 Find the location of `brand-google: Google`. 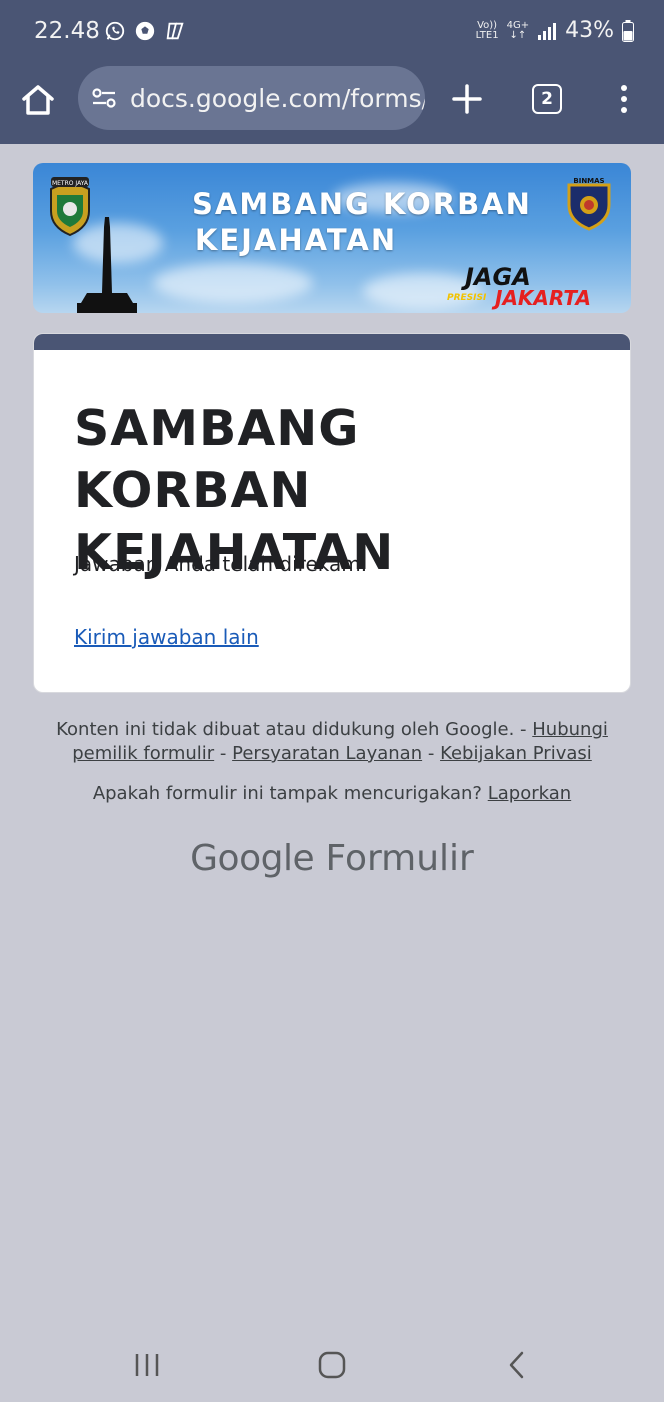

brand-google: Google is located at coordinates (252, 858).